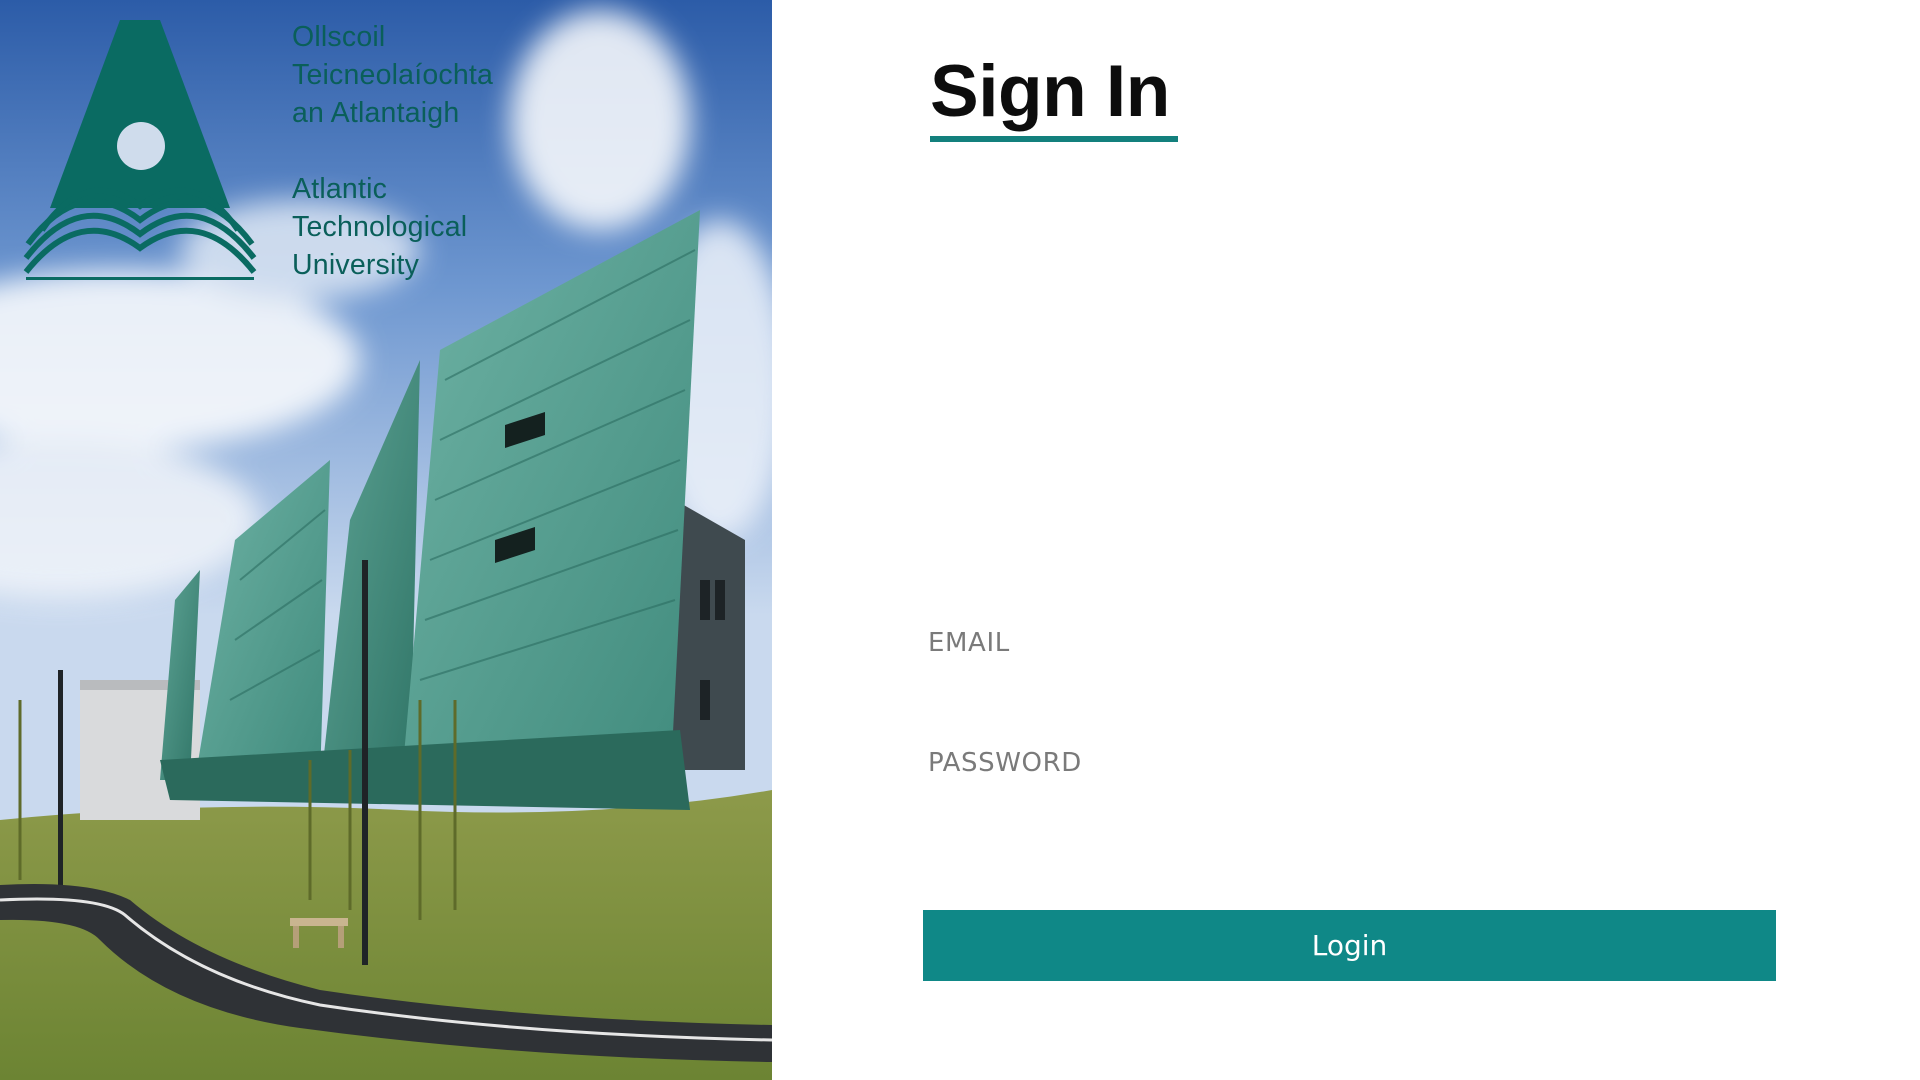  I want to click on brand-irish-line-2: Teicneolaíochta, so click(393, 75).